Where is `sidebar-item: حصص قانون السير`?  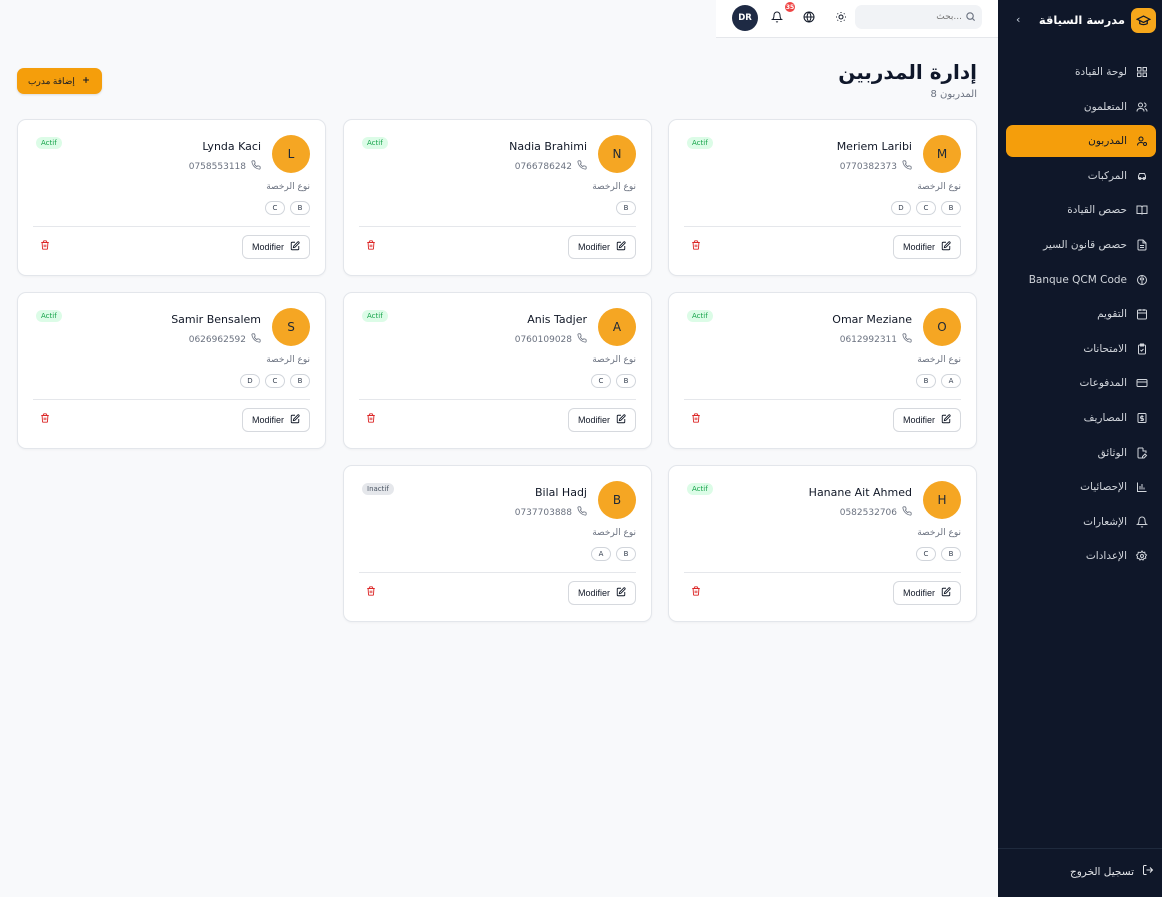
sidebar-item: حصص قانون السير is located at coordinates (1081, 245).